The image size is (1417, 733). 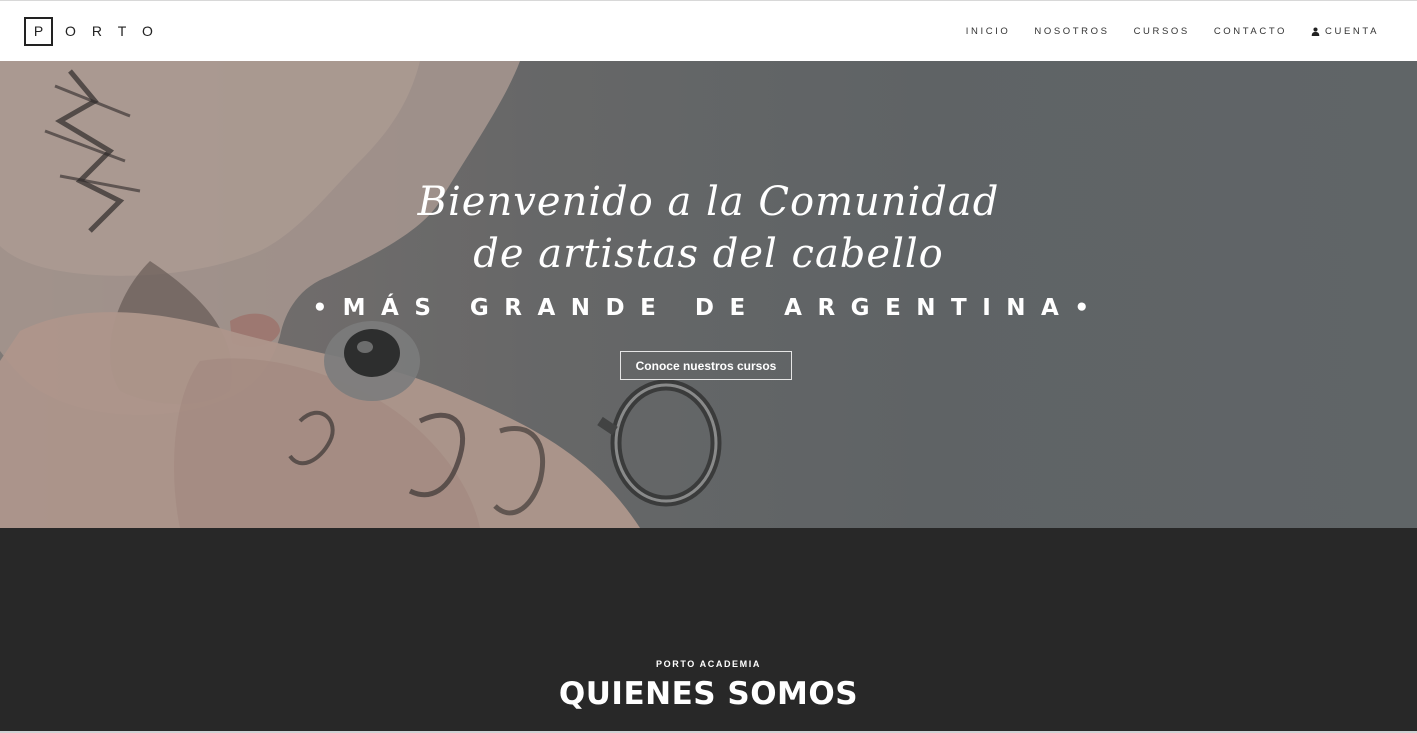 I want to click on nav-inicio: INICIO, so click(x=988, y=31).